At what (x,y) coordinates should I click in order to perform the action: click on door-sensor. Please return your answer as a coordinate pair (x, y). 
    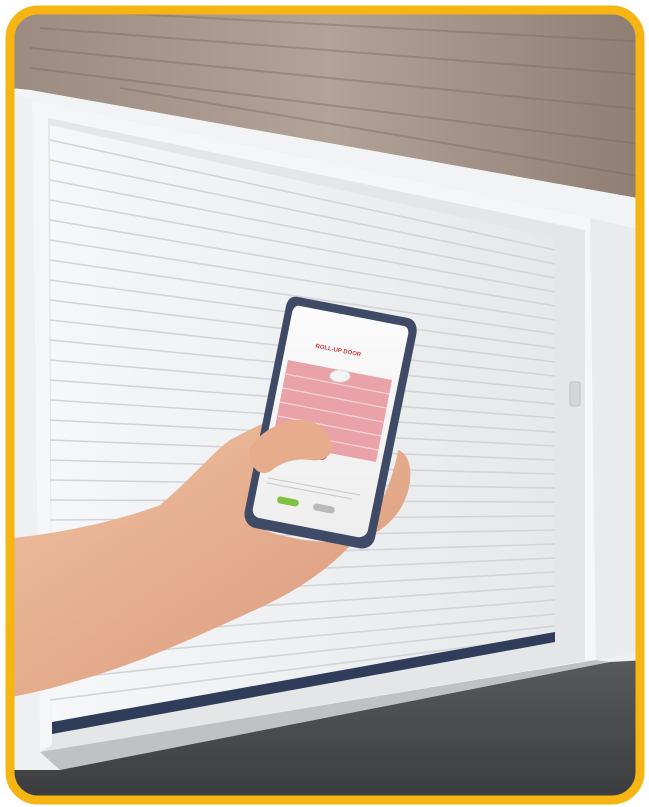
    Looking at the image, I should click on (575, 394).